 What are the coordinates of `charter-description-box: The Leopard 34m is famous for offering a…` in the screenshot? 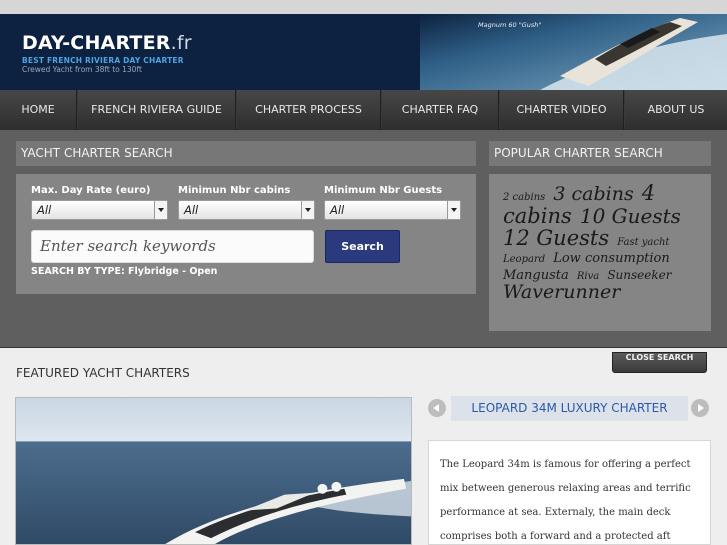 It's located at (569, 492).